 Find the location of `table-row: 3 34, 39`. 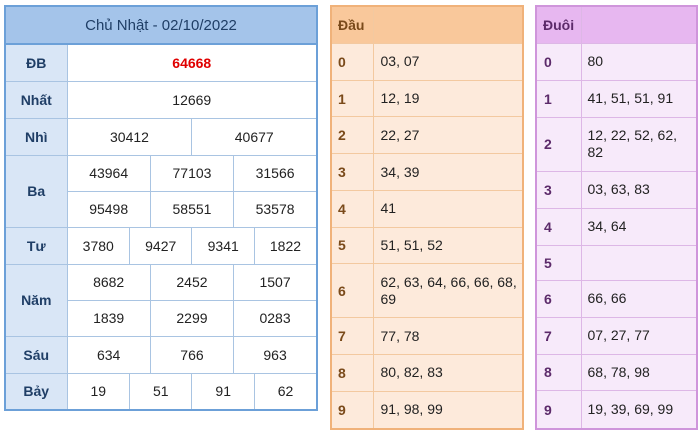

table-row: 3 34, 39 is located at coordinates (427, 172).